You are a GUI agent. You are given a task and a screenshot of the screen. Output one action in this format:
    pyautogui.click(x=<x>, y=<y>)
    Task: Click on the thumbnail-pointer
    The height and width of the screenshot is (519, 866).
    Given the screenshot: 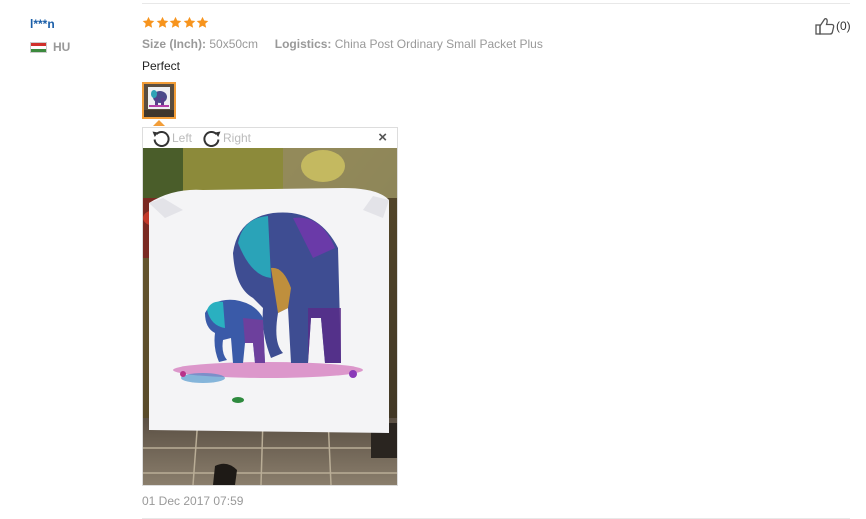 What is the action you would take?
    pyautogui.click(x=159, y=123)
    